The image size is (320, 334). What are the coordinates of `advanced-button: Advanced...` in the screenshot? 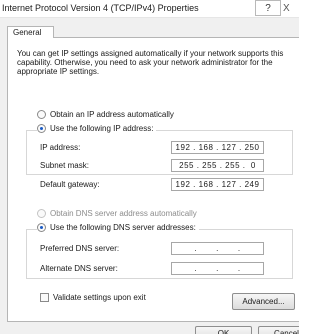 It's located at (263, 301).